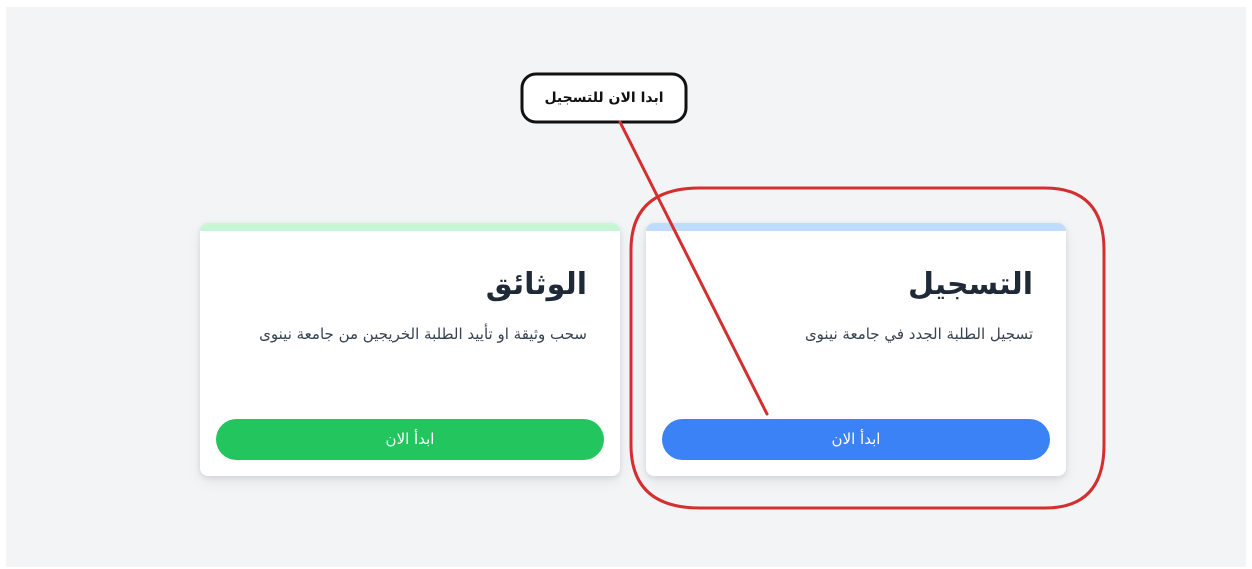  Describe the element at coordinates (856, 227) in the screenshot. I see `registration-card-accent-strip` at that location.